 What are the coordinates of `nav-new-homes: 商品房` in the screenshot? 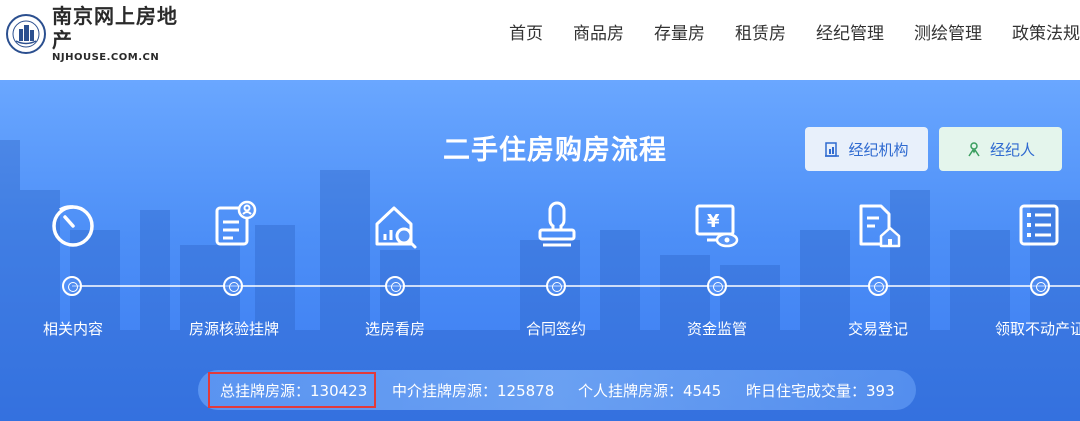 It's located at (598, 34).